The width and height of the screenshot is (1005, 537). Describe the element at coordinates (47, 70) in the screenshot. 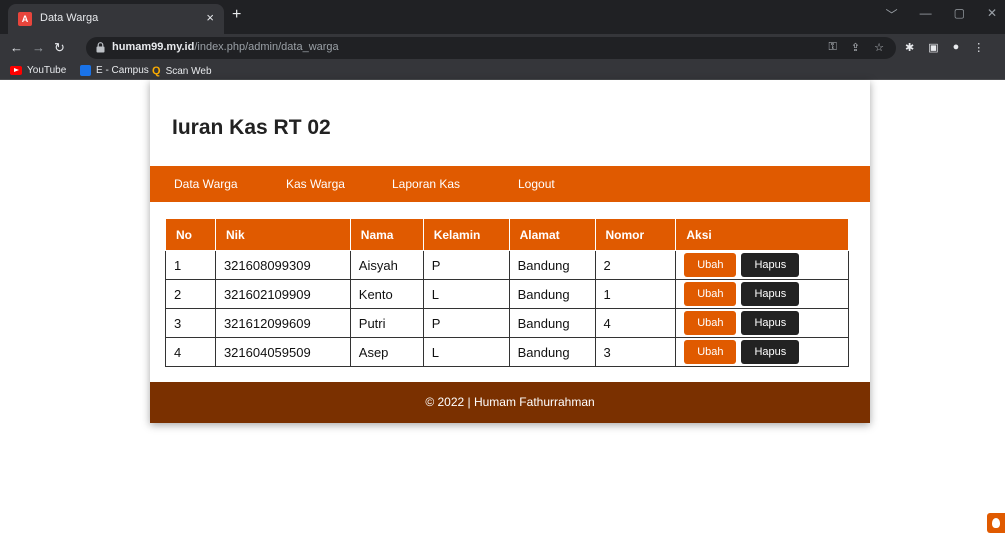

I see `bookmark-label: YouTube` at that location.